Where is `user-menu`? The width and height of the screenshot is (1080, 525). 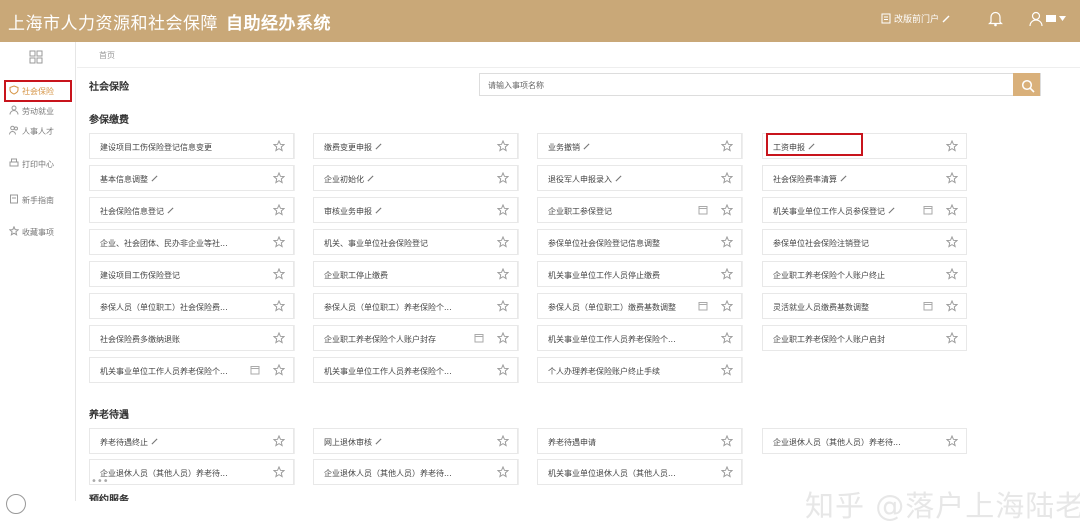 user-menu is located at coordinates (1047, 19).